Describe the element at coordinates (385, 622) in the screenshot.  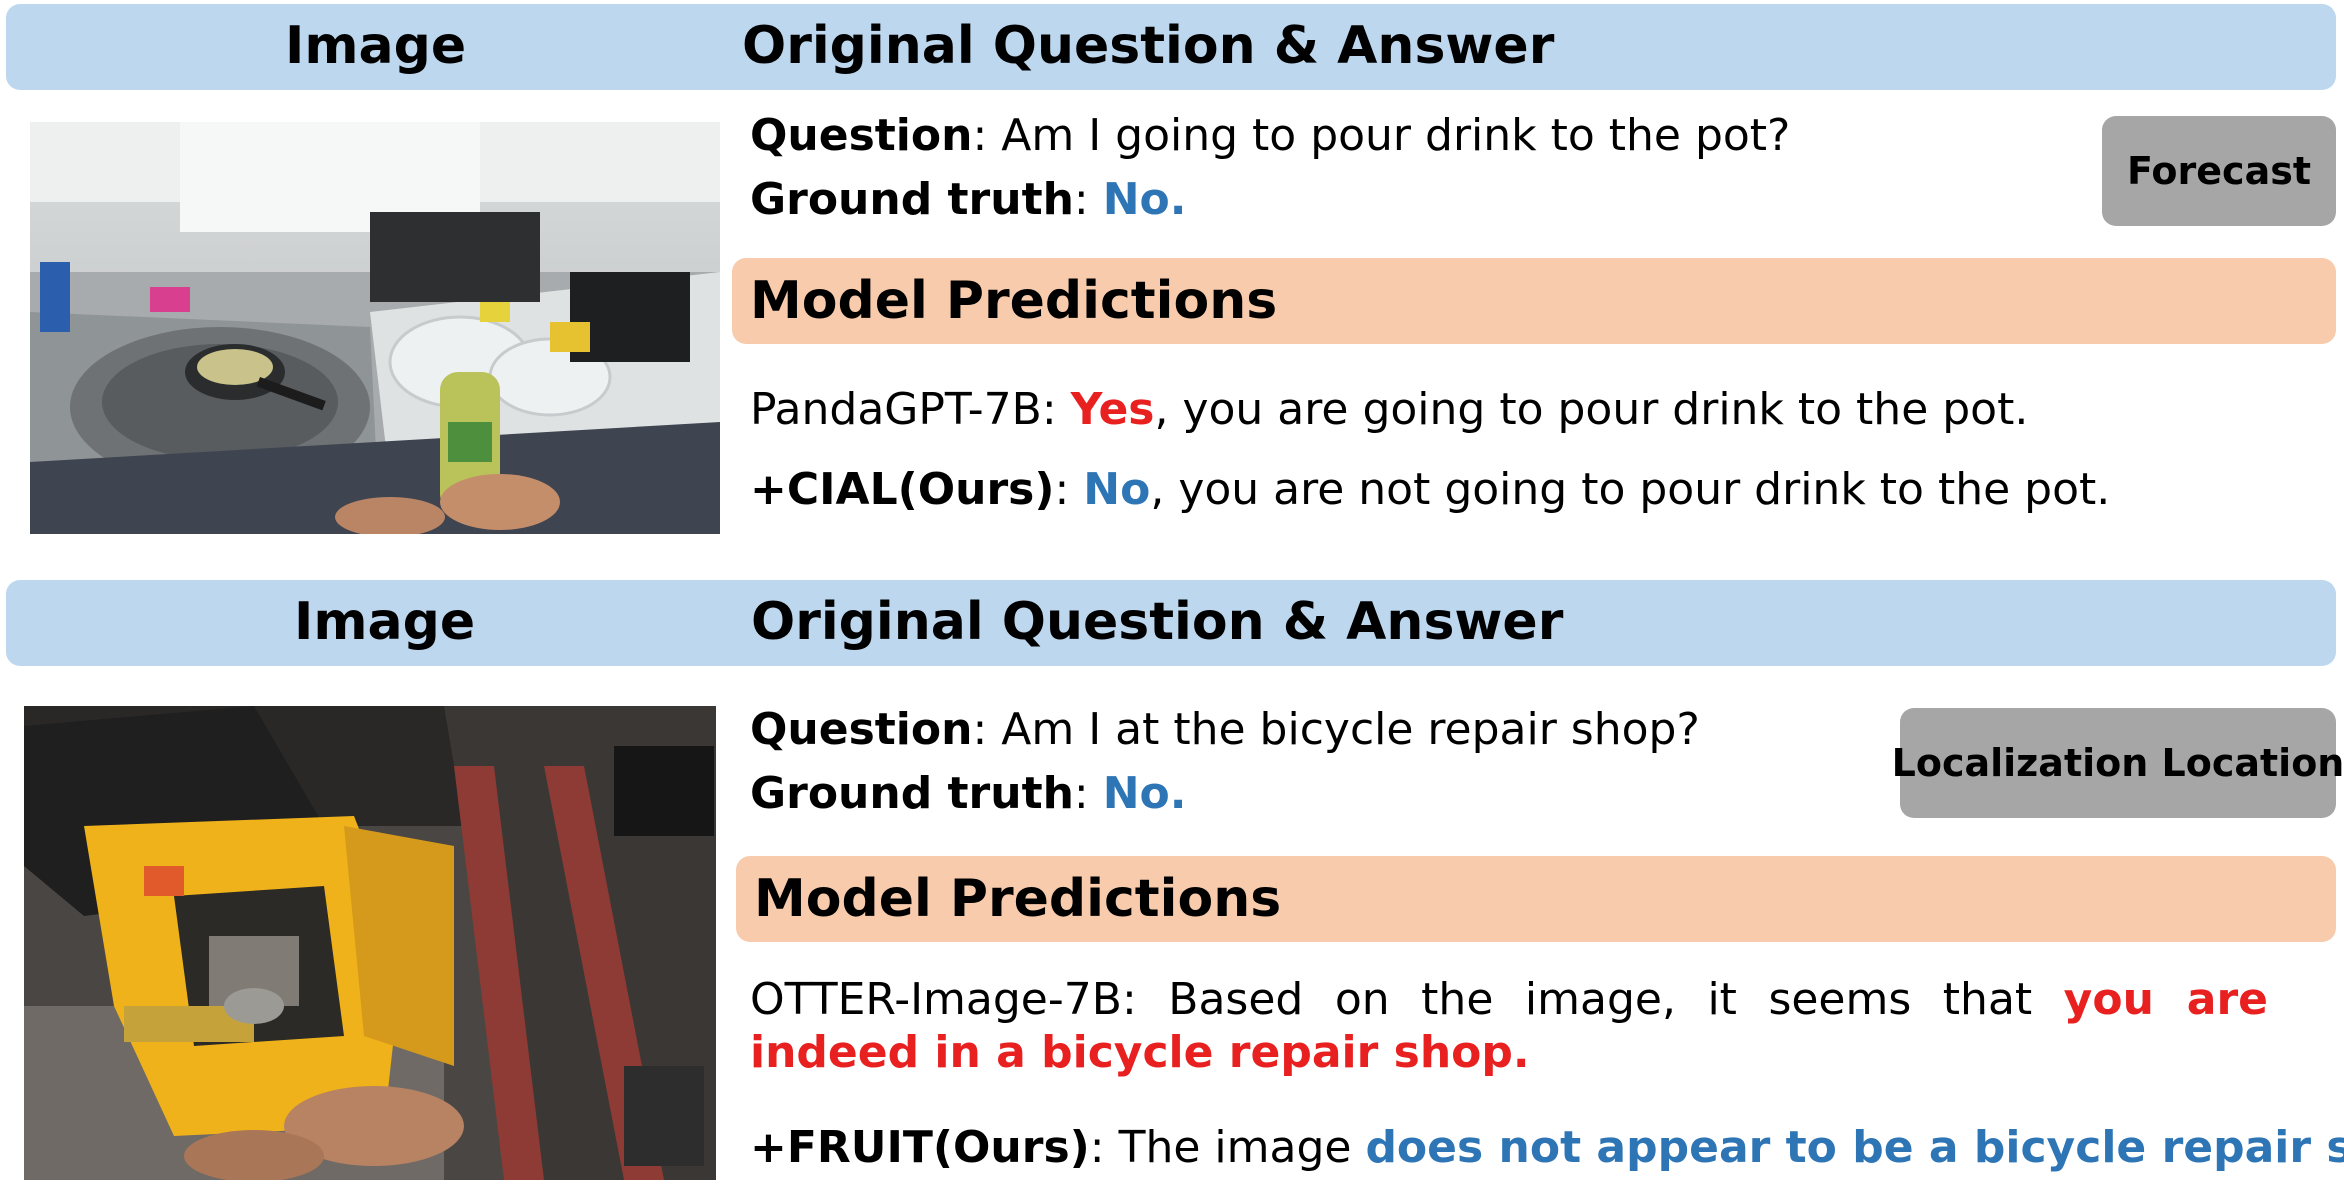
I see `panel2-image-heading: Image` at that location.